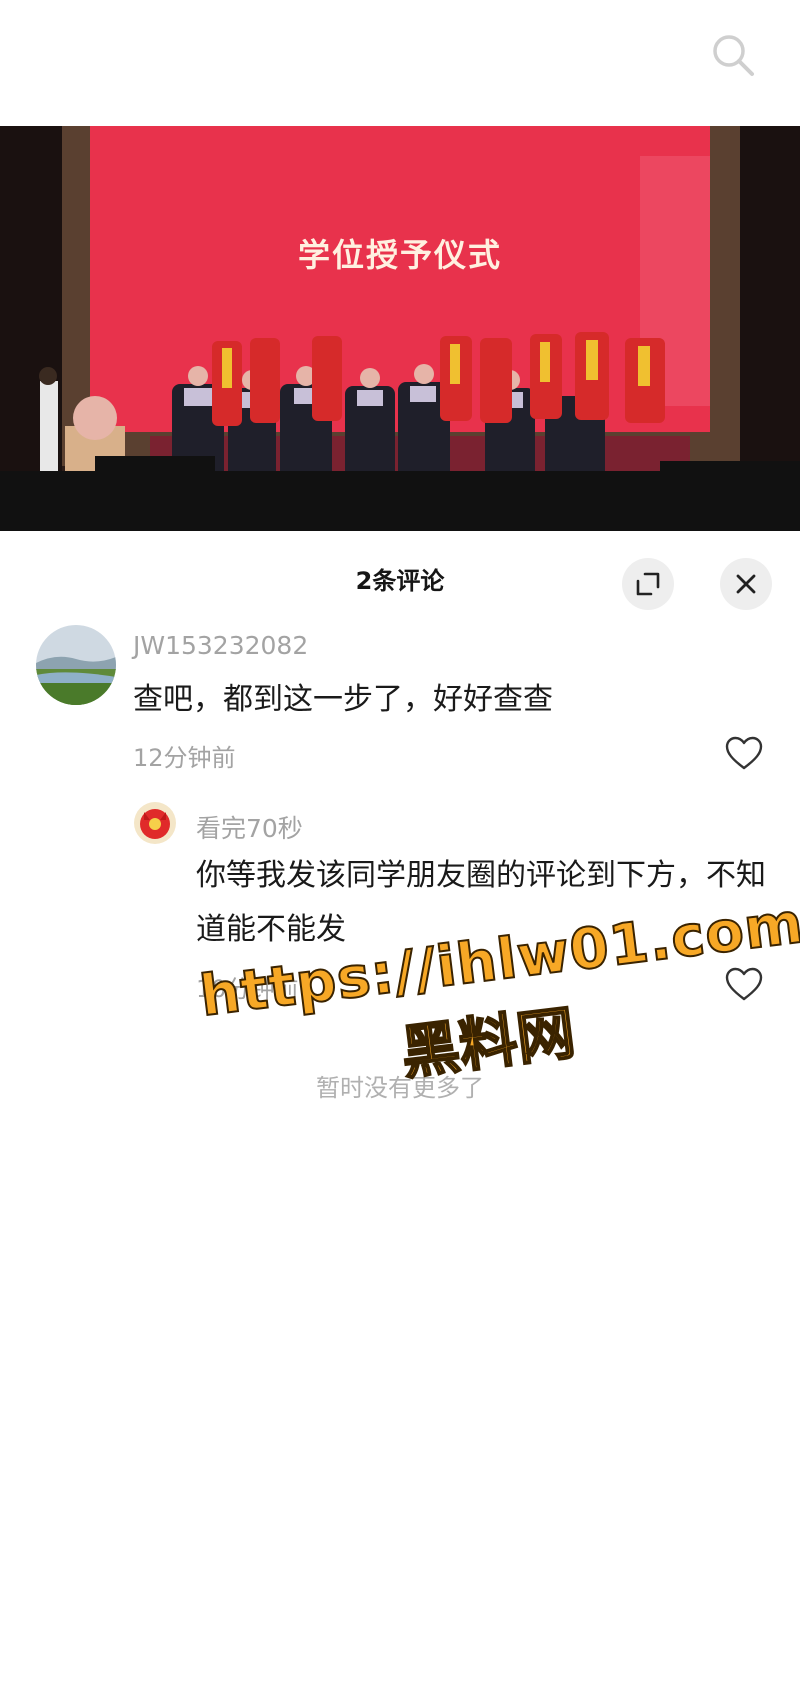 This screenshot has height=1695, width=800. I want to click on expand-button, so click(648, 584).